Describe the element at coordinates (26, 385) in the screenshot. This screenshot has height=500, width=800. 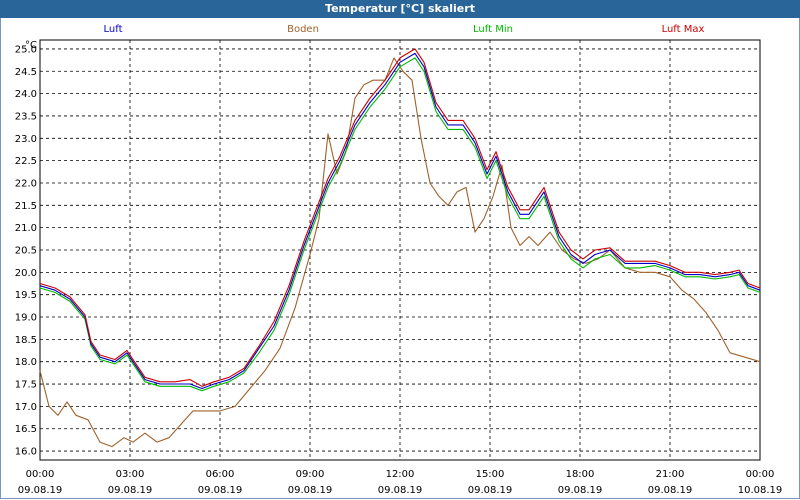
I see `y-tick-label: 17.5` at that location.